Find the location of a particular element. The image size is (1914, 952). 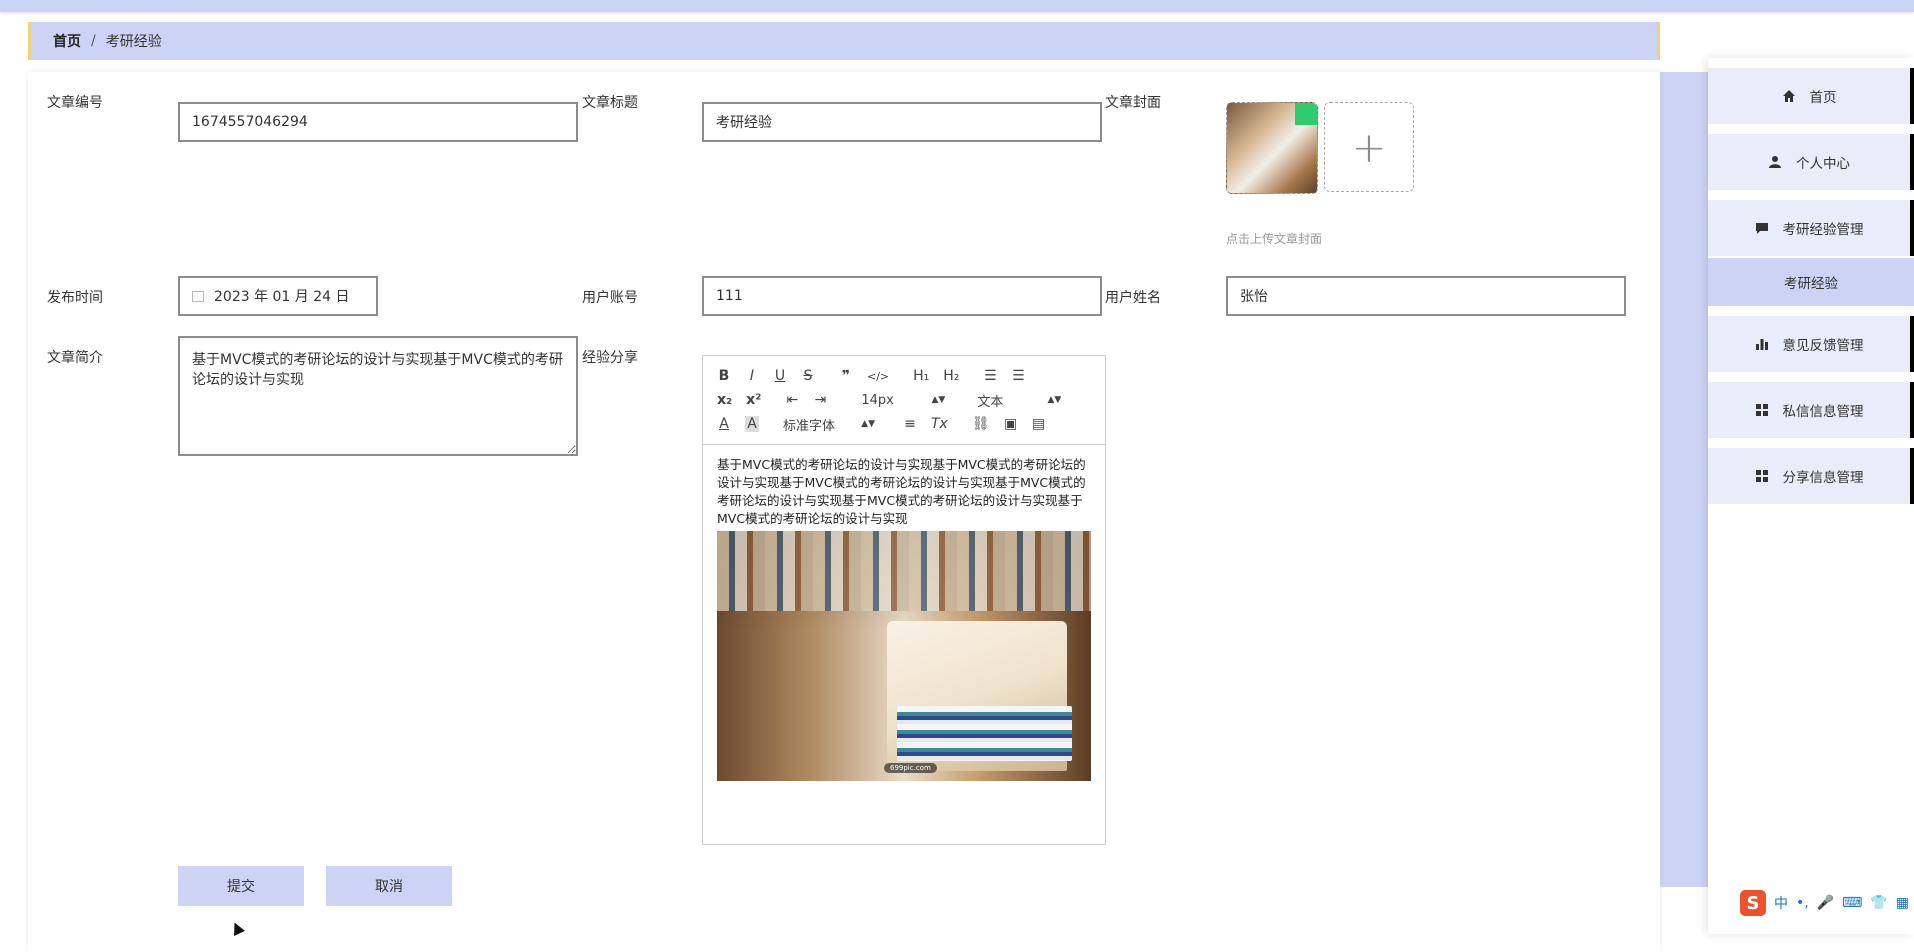

block-type-value: 文本 is located at coordinates (990, 402).